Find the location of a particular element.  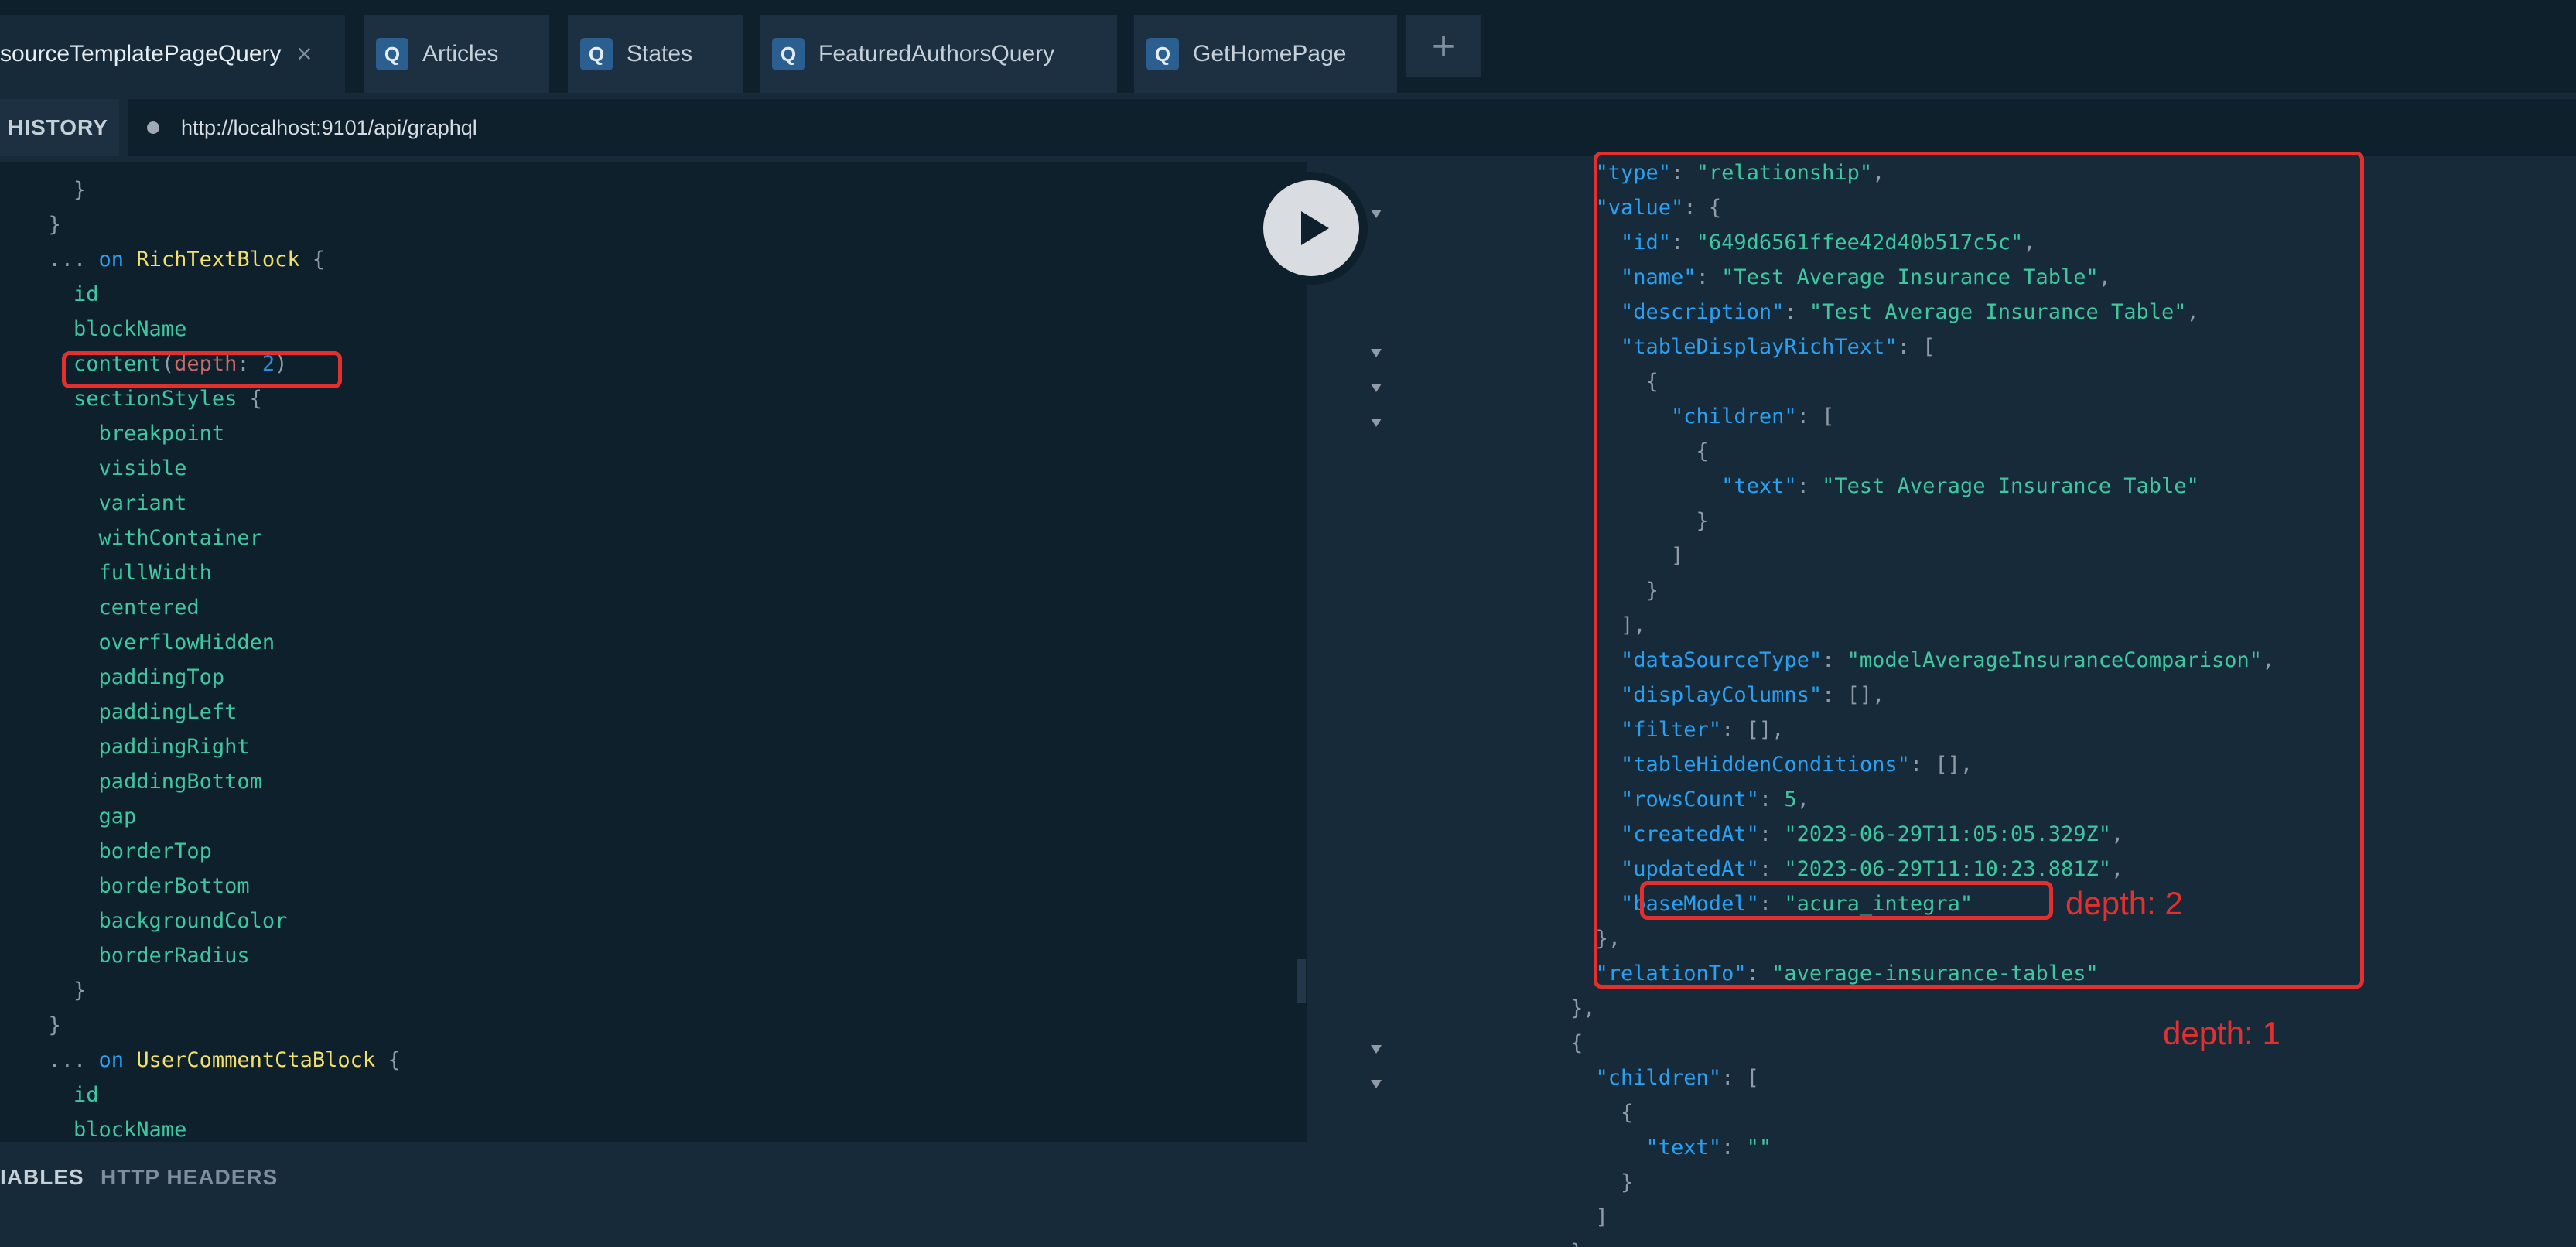

code-token: "" is located at coordinates (1759, 1148).